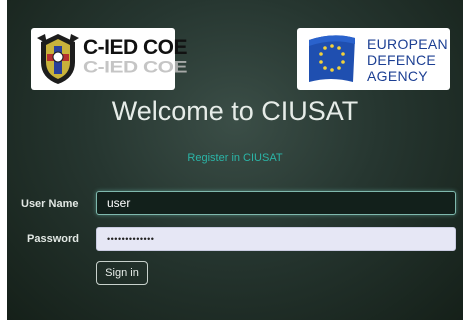 The height and width of the screenshot is (320, 470). I want to click on eda-logo: EUROPEAN DEFENCE AGENCY, so click(373, 59).